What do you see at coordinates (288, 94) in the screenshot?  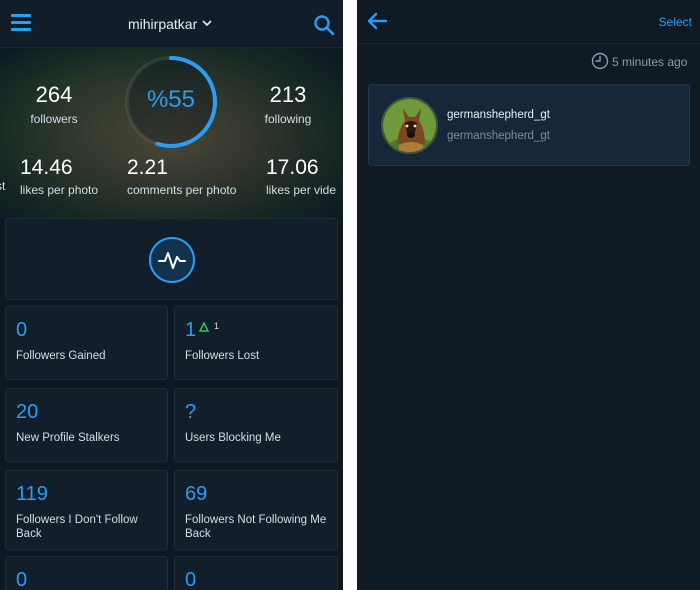 I see `following-count: 213` at bounding box center [288, 94].